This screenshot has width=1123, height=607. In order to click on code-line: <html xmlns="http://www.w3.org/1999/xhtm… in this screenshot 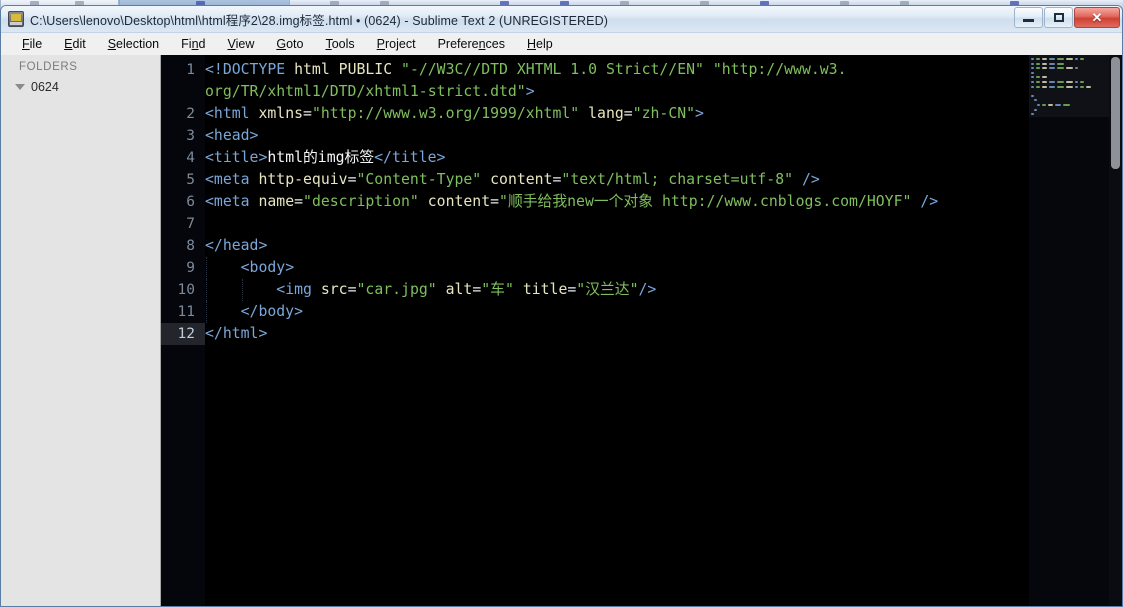, I will do `click(663, 114)`.